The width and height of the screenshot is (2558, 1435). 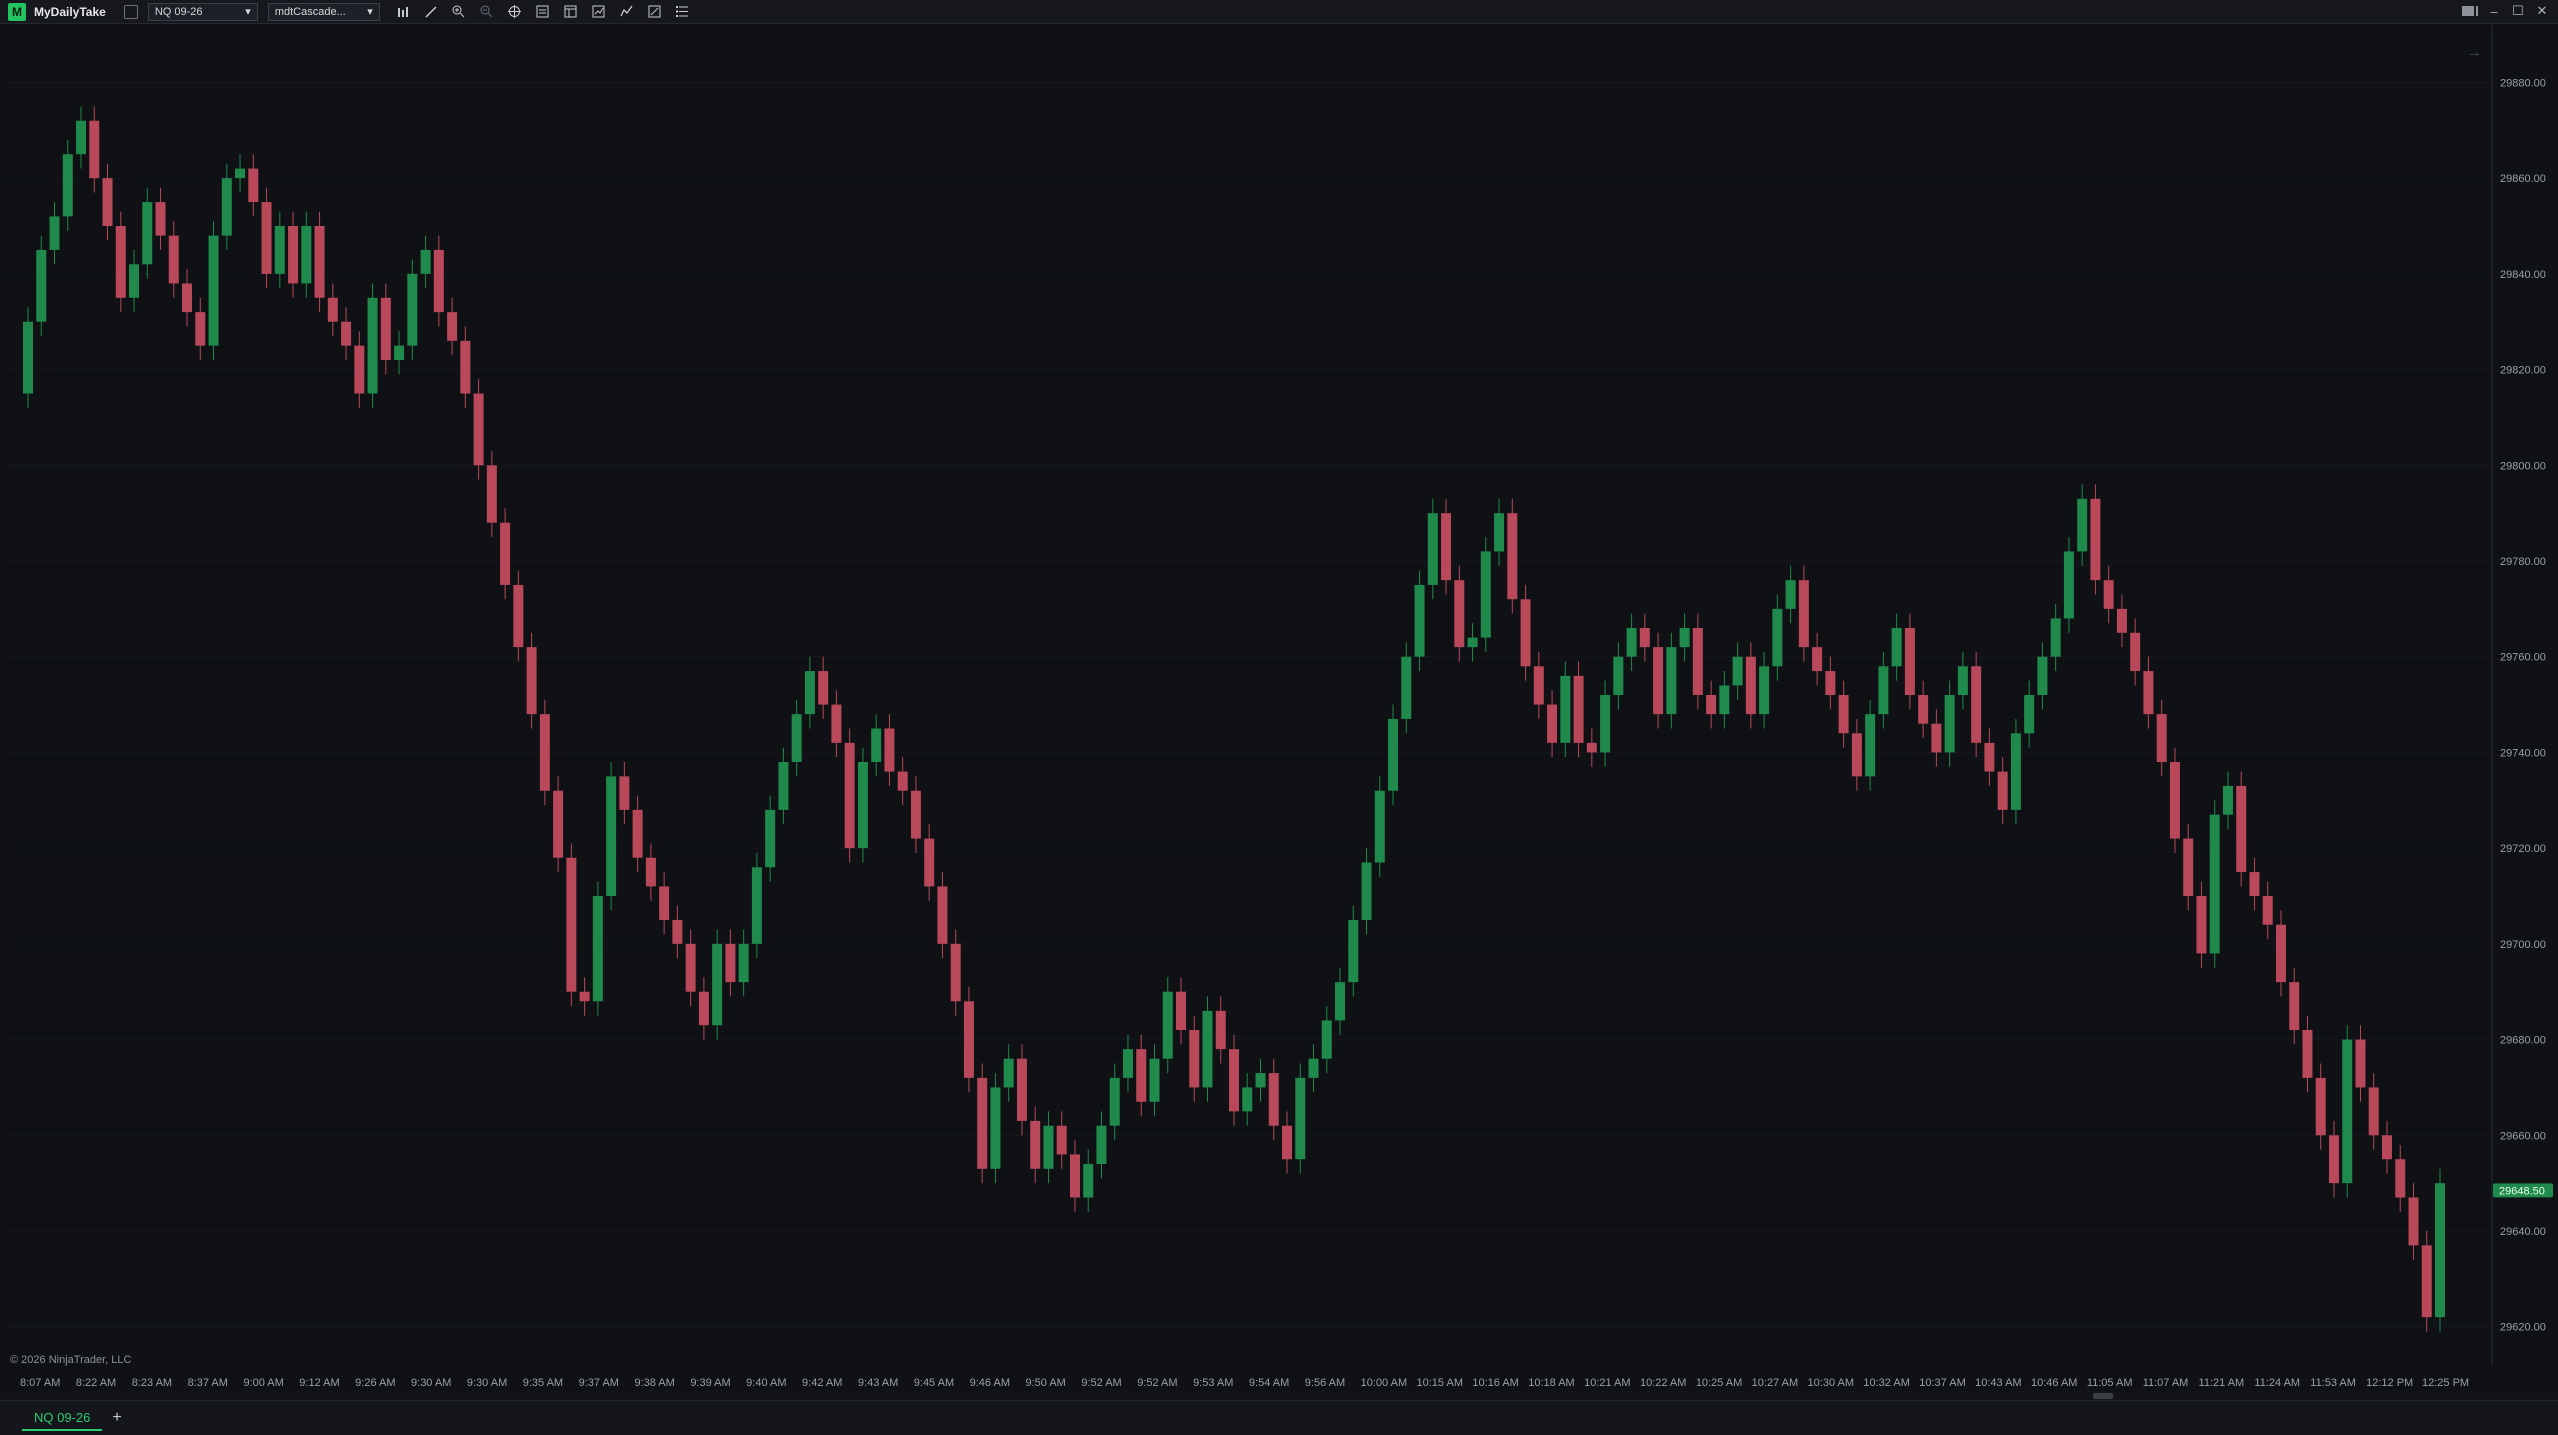 I want to click on data-box-icon, so click(x=543, y=12).